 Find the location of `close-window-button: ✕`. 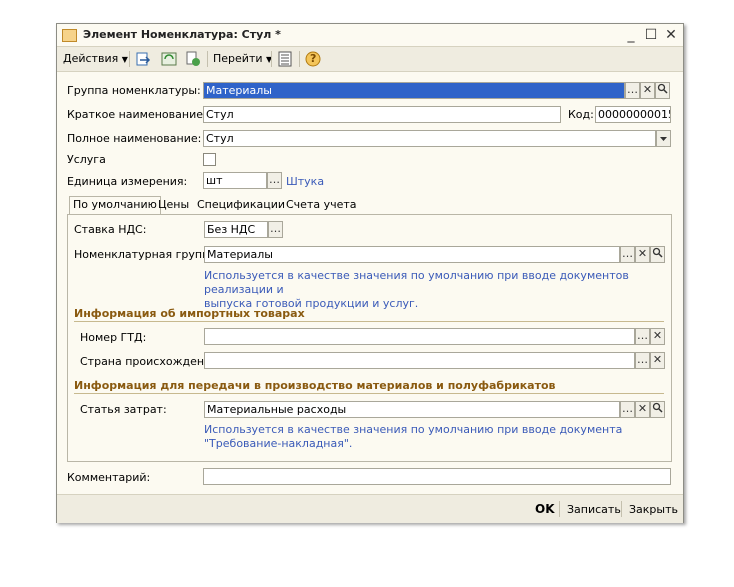

close-window-button: ✕ is located at coordinates (671, 35).